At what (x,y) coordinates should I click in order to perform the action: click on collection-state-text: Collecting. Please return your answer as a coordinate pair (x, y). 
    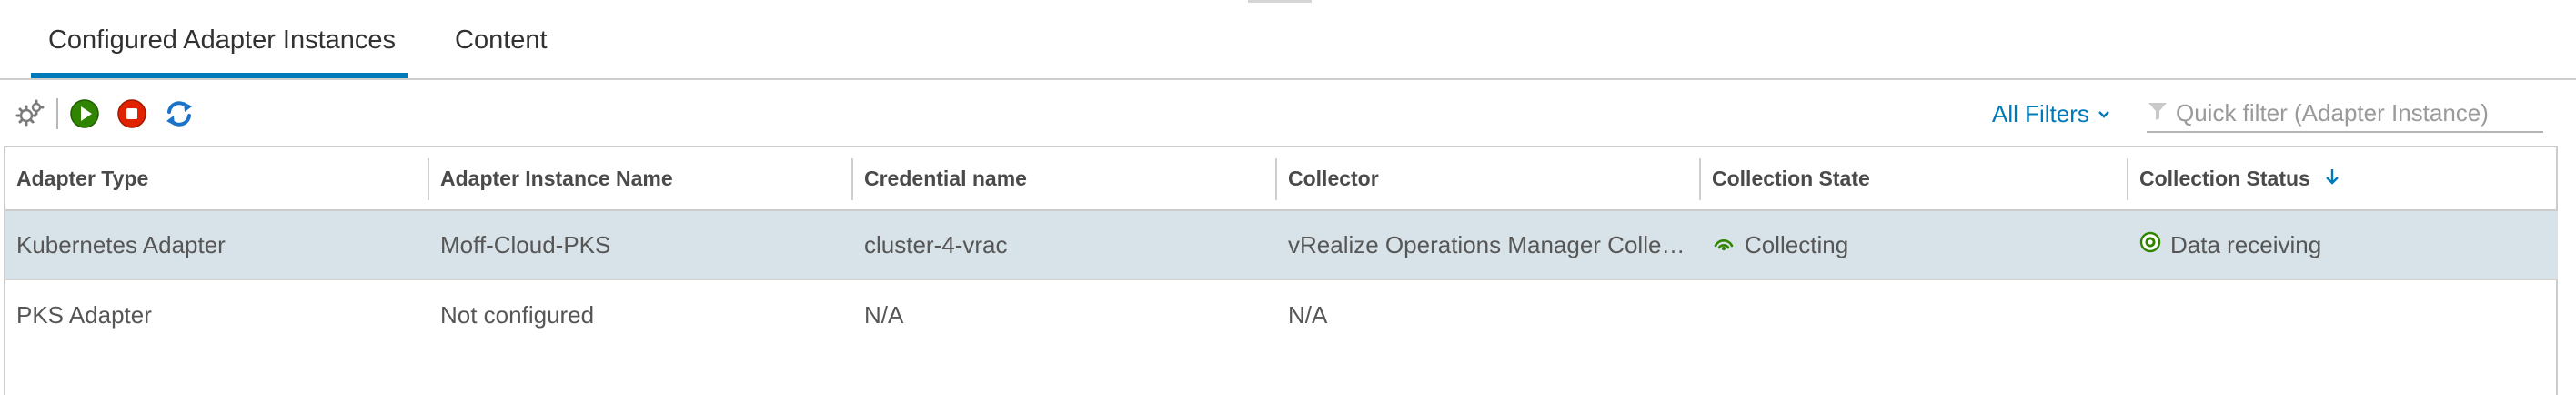
    Looking at the image, I should click on (1797, 244).